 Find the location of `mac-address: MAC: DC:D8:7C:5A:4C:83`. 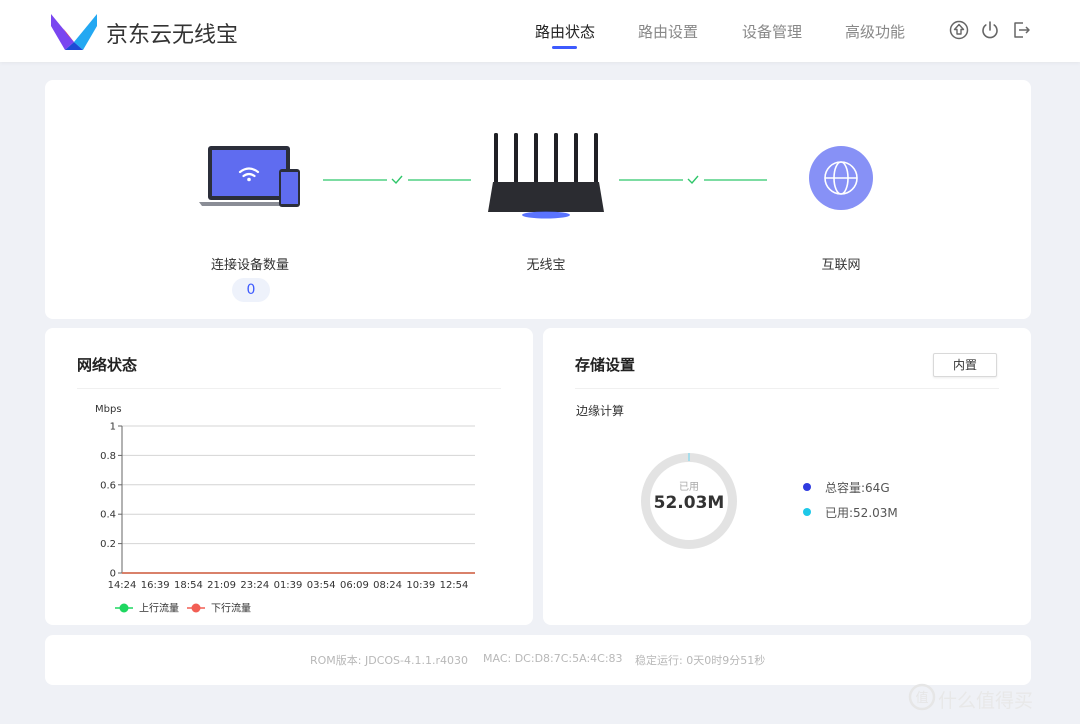

mac-address: MAC: DC:D8:7C:5A:4C:83 is located at coordinates (553, 658).